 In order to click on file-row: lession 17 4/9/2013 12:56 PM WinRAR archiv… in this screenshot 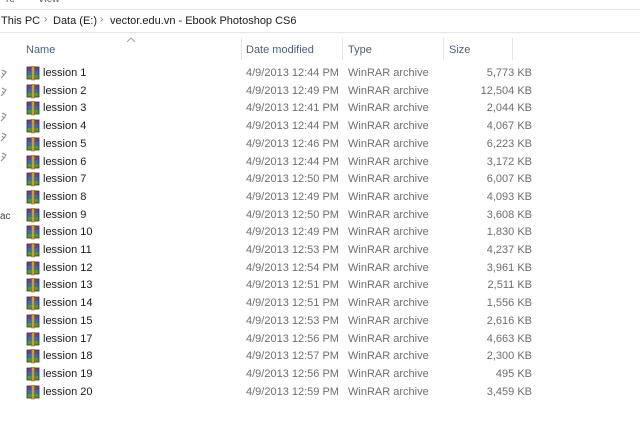, I will do `click(320, 340)`.